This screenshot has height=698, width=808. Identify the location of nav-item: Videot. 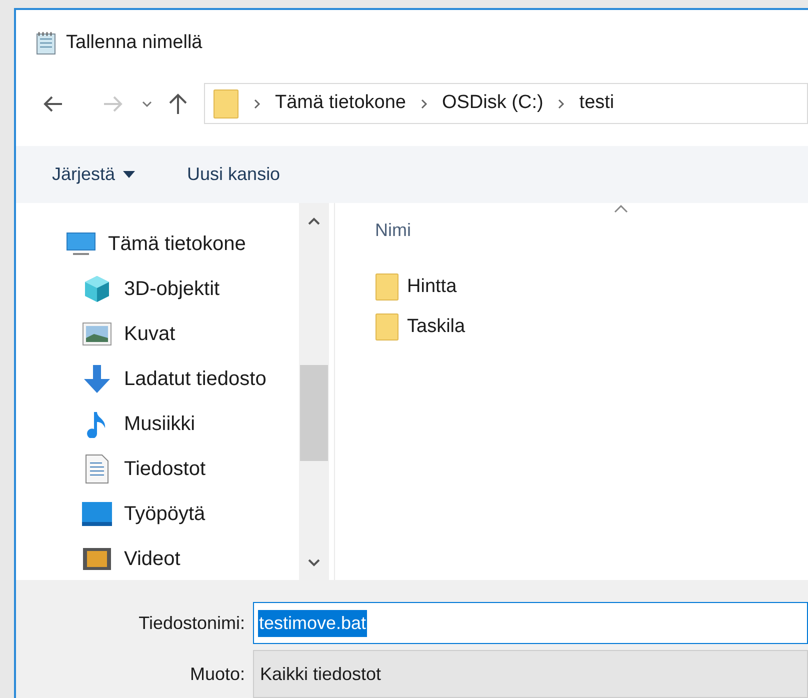
(152, 559).